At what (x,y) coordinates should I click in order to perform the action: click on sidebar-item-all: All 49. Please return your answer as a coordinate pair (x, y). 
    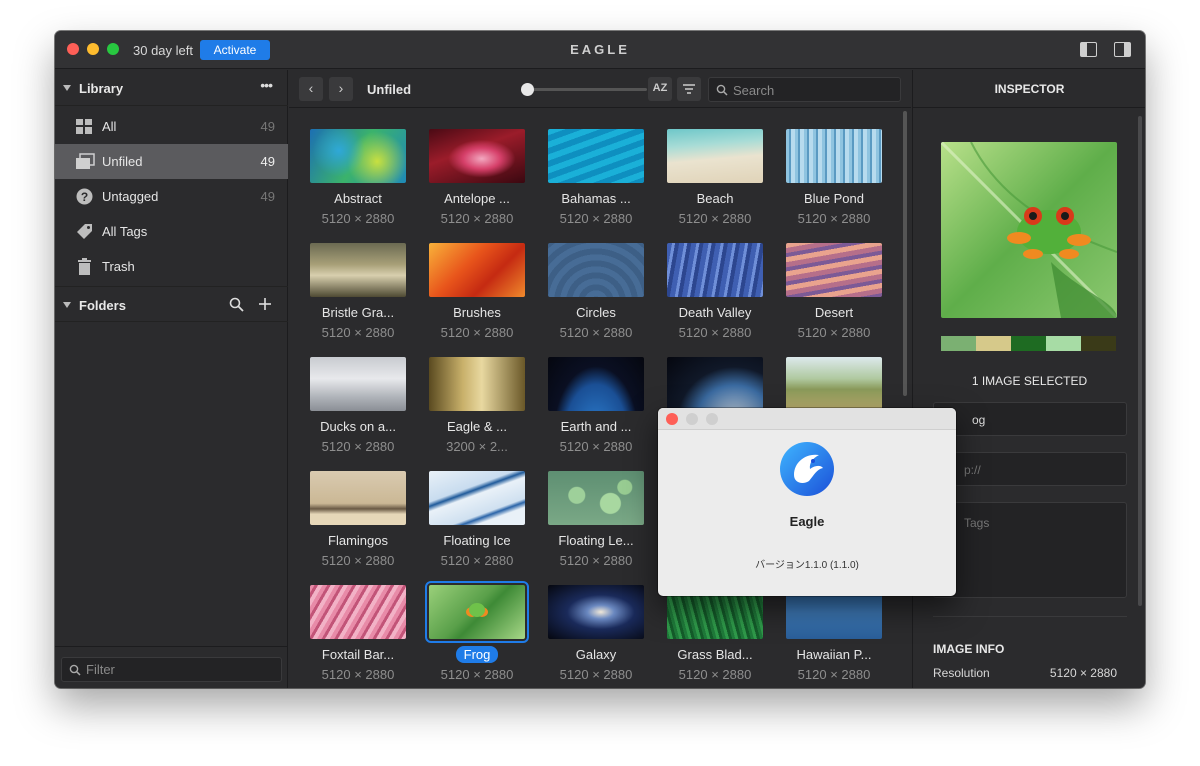
    Looking at the image, I should click on (171, 126).